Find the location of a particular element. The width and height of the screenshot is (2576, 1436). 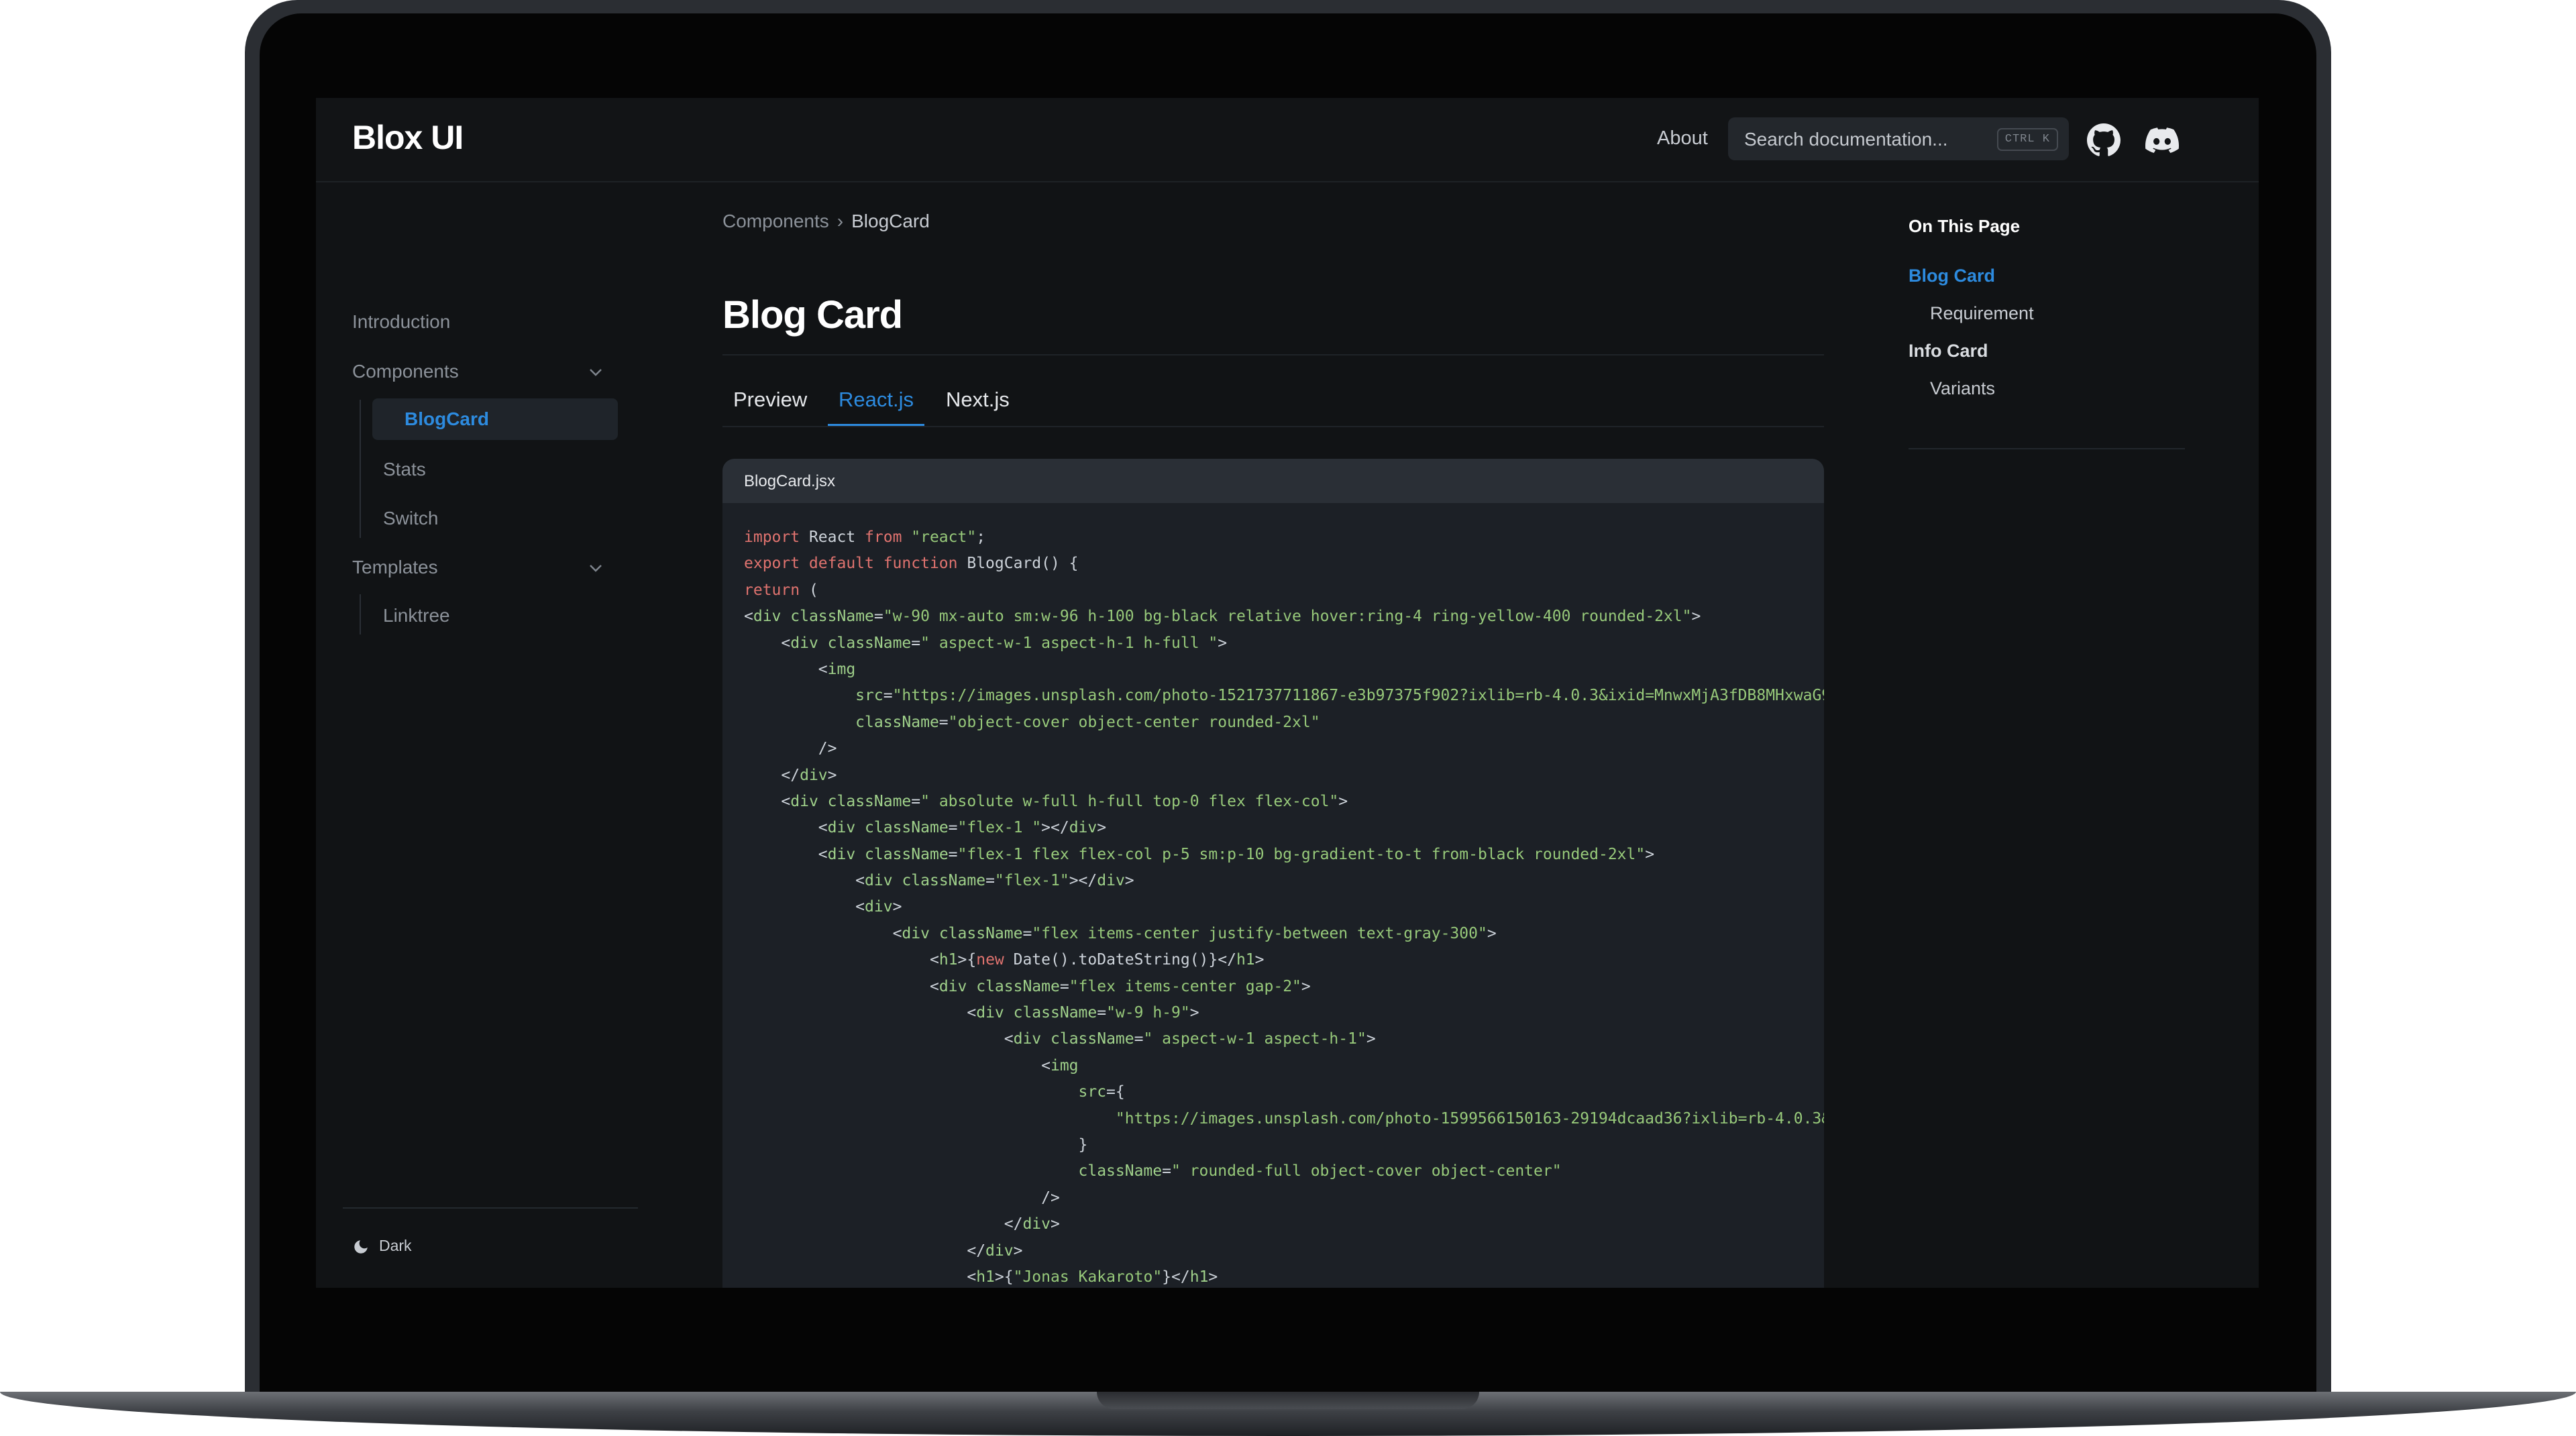

breadcrumb: Components › BlogCard is located at coordinates (826, 221).